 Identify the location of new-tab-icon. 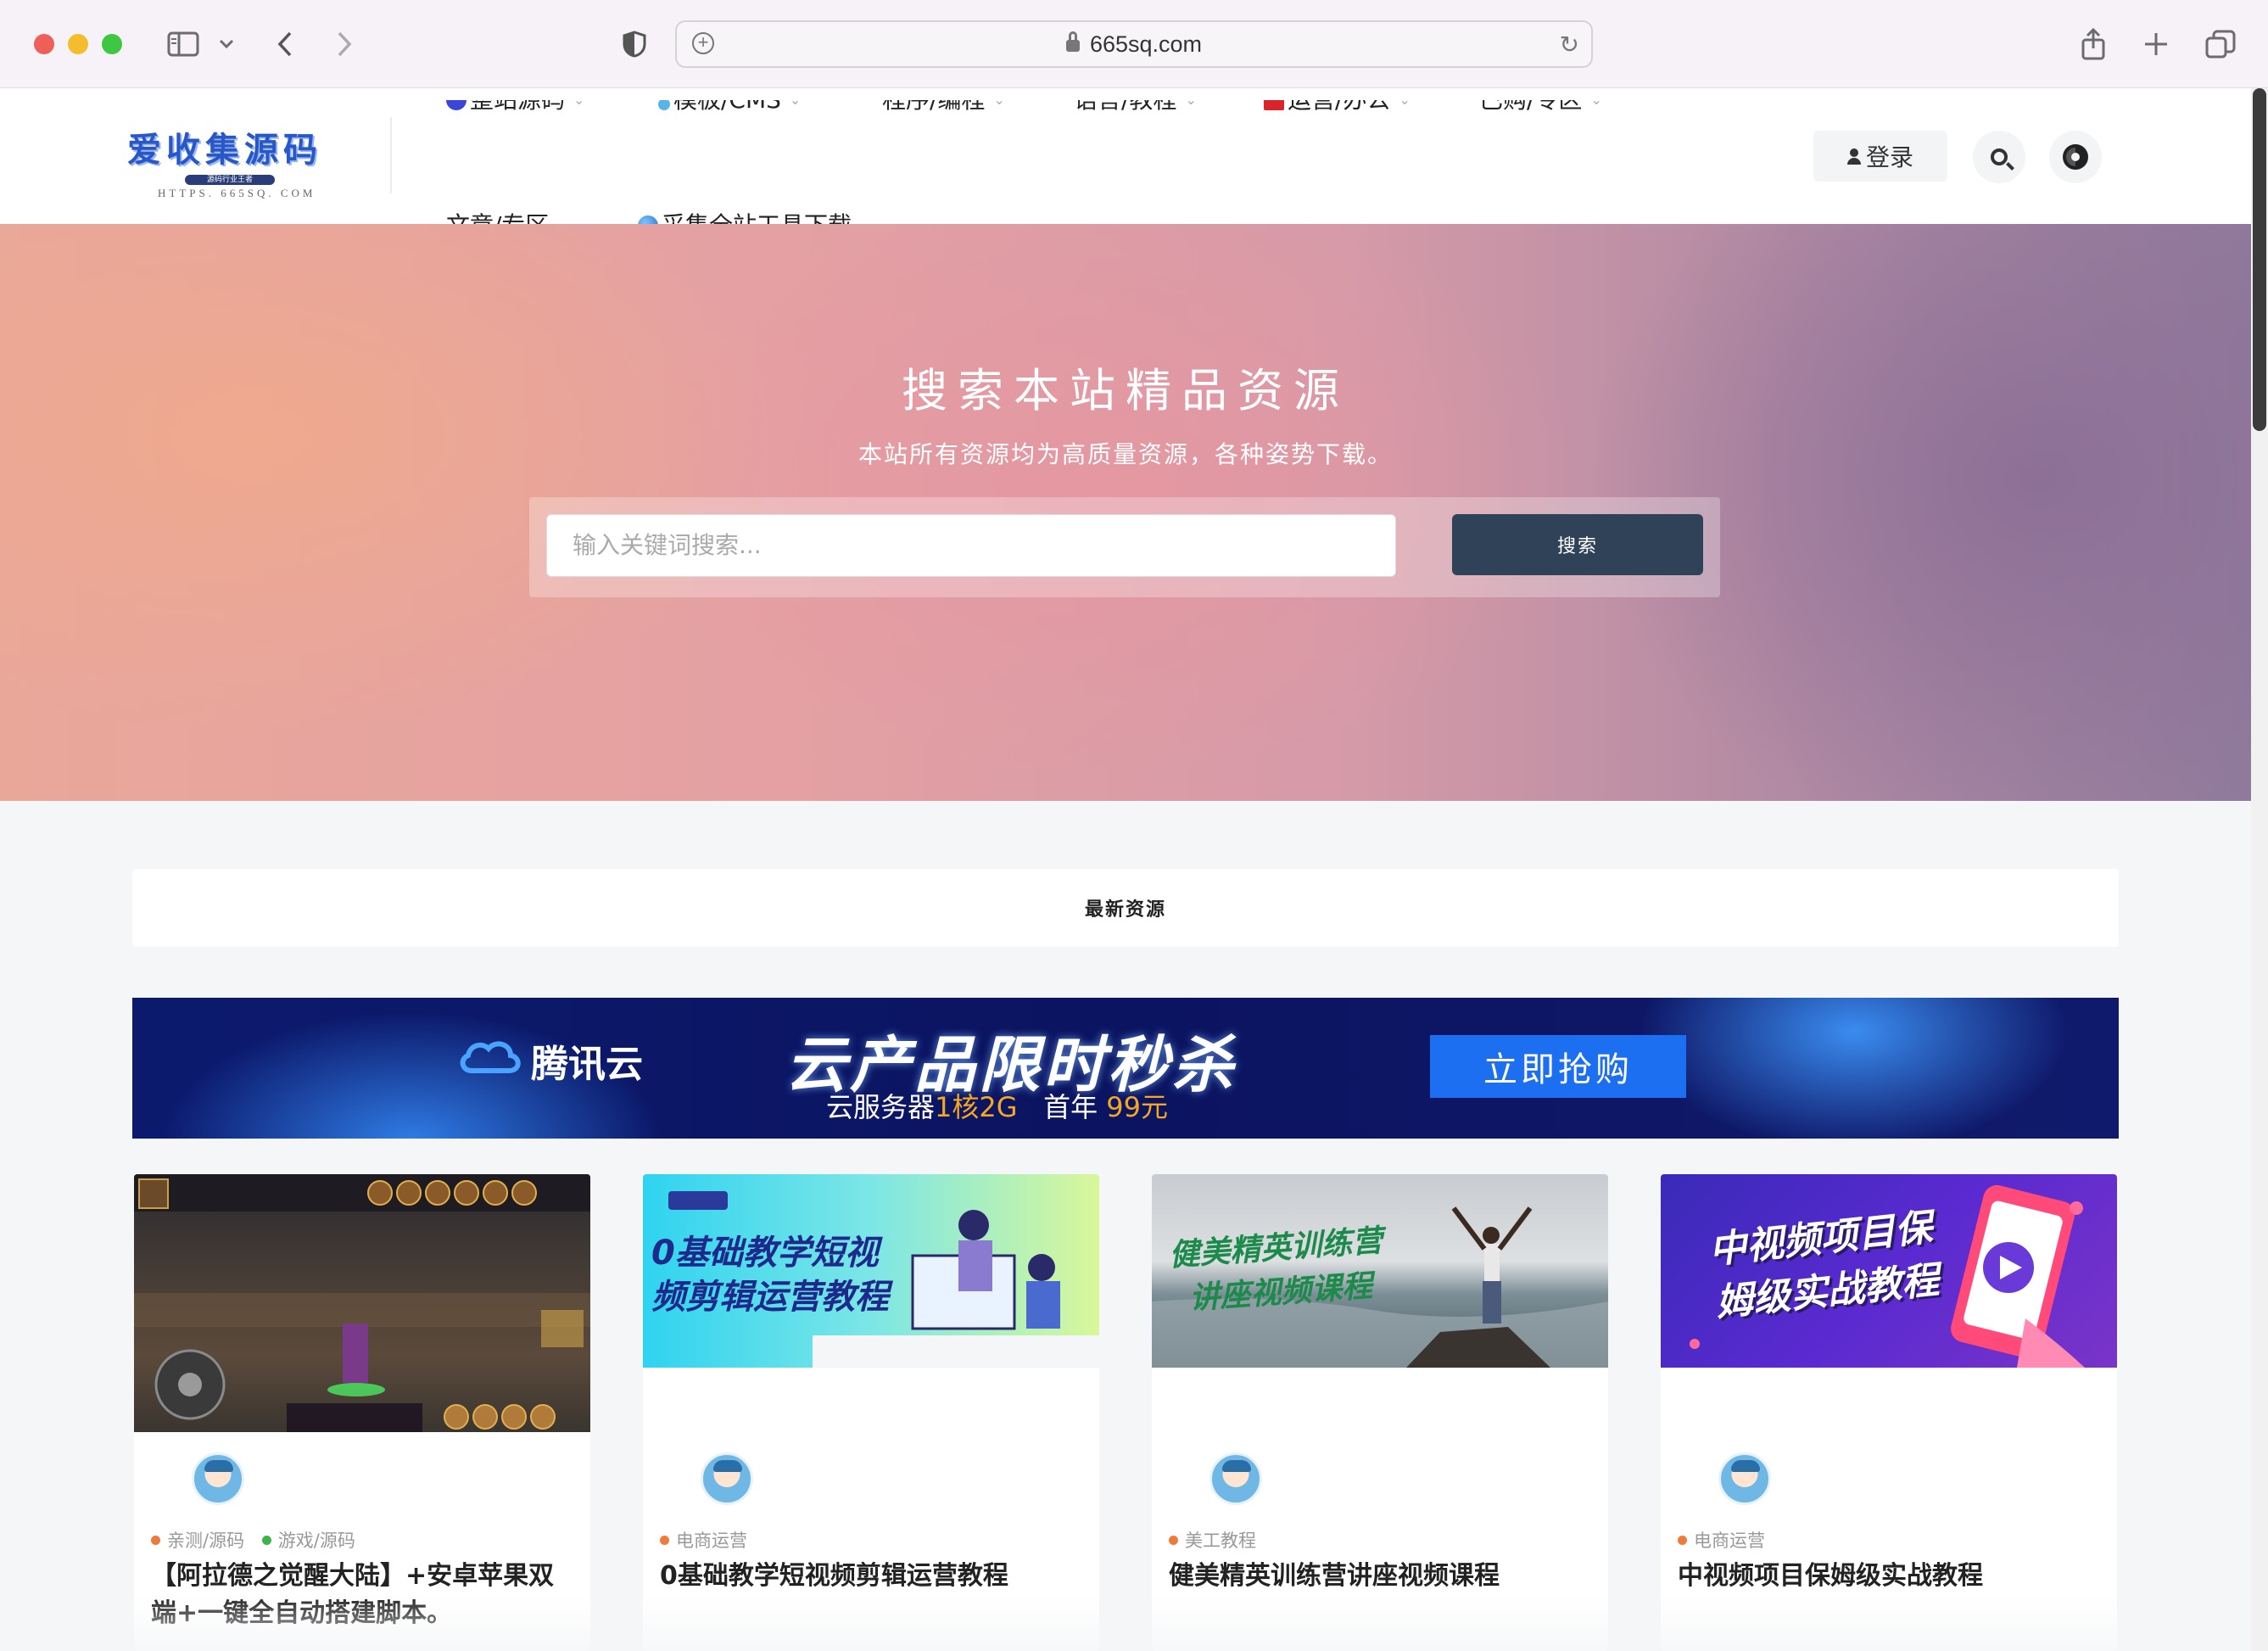
(2156, 44).